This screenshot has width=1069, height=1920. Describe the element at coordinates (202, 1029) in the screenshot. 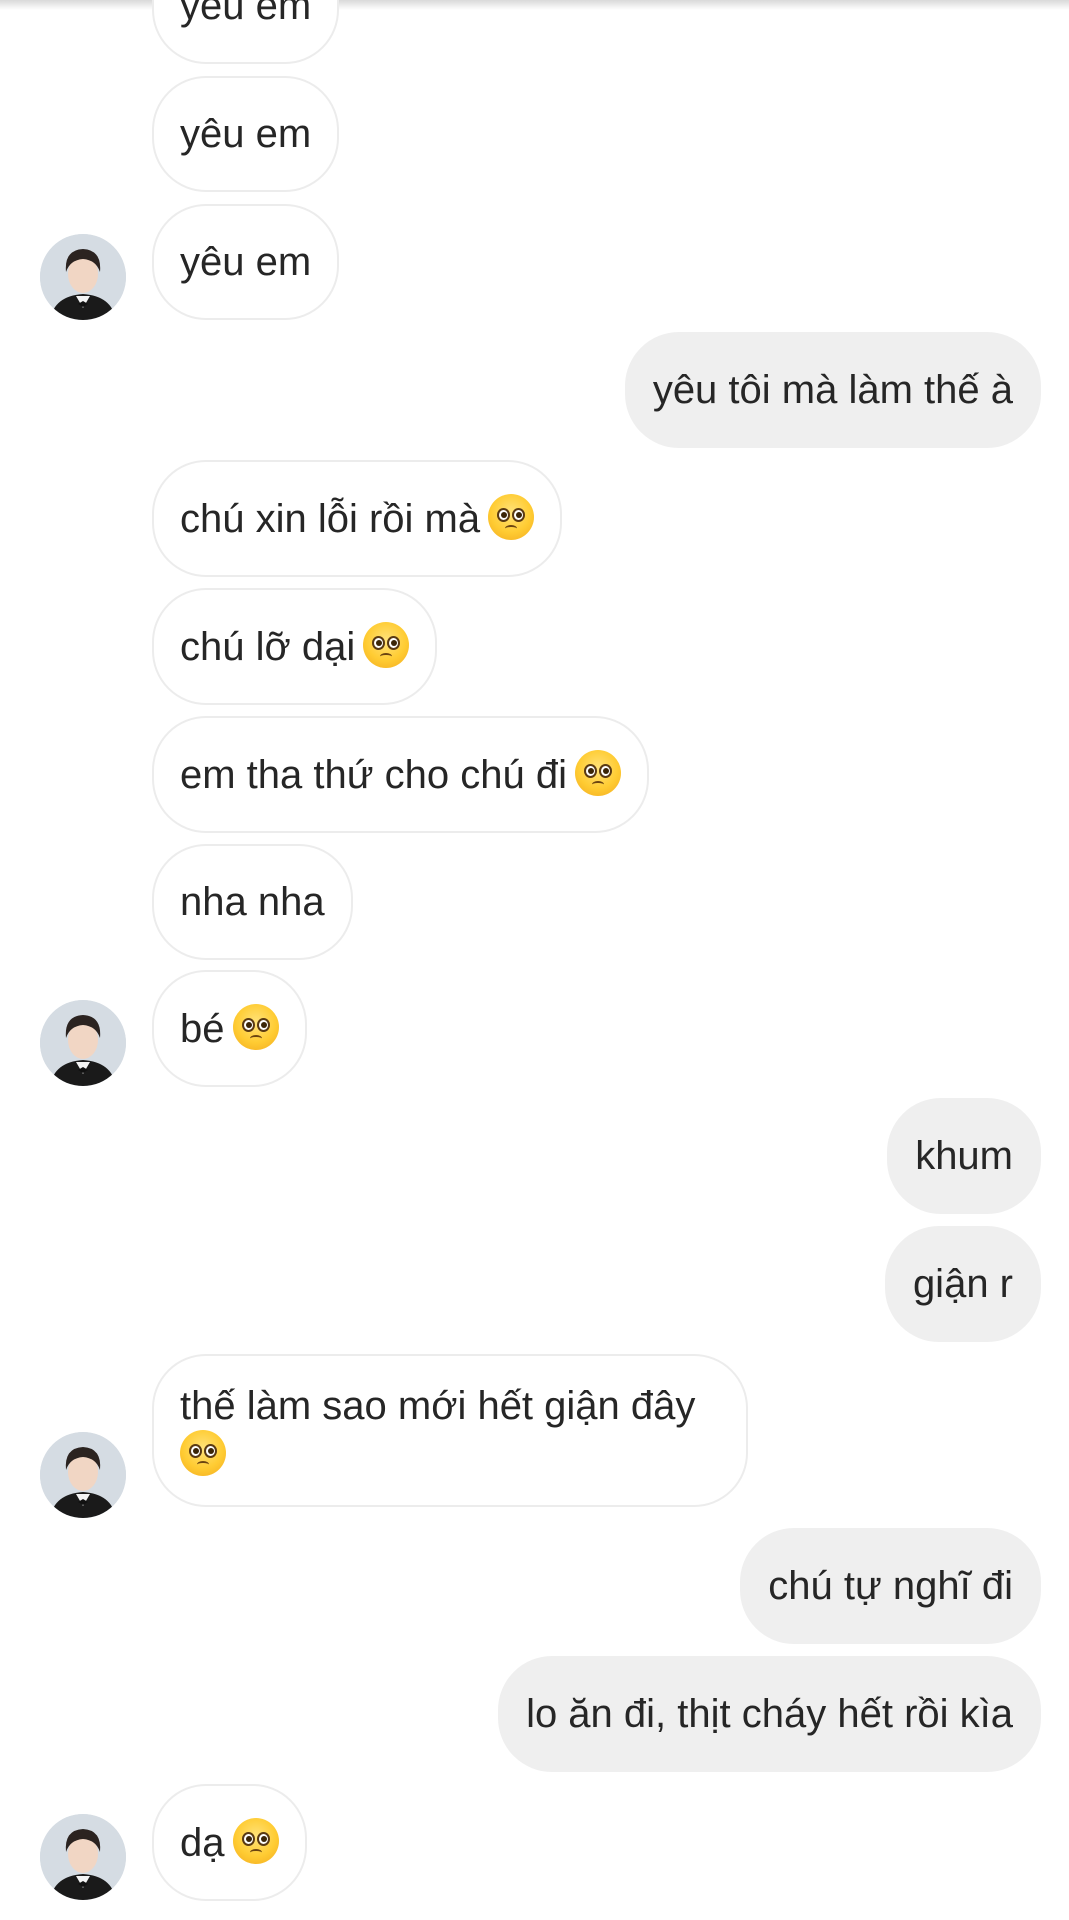

I see `message-text: bé` at that location.